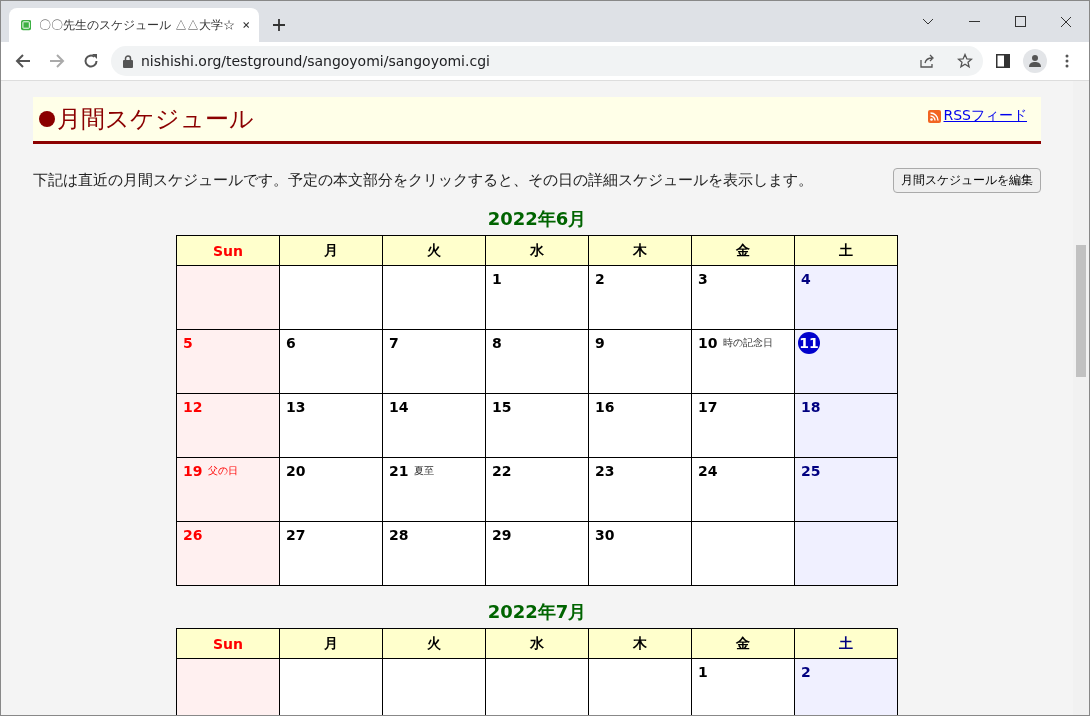 The width and height of the screenshot is (1090, 716). What do you see at coordinates (743, 489) in the screenshot?
I see `day-cell: 24` at bounding box center [743, 489].